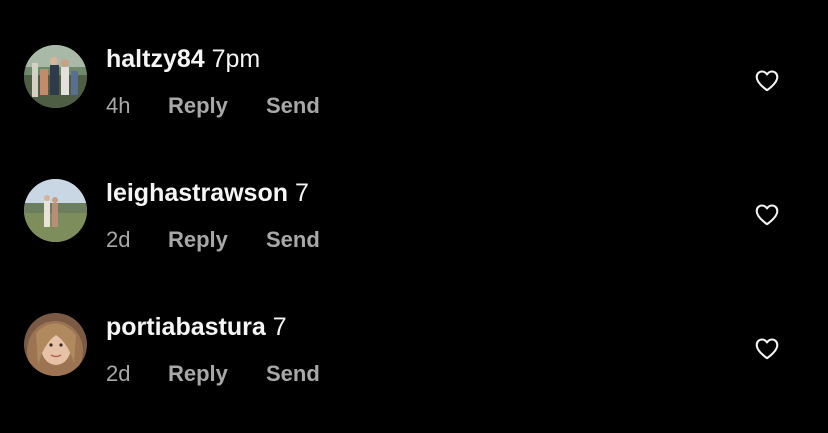 The height and width of the screenshot is (433, 828). What do you see at coordinates (118, 105) in the screenshot?
I see `comment-timestamp: 4h` at bounding box center [118, 105].